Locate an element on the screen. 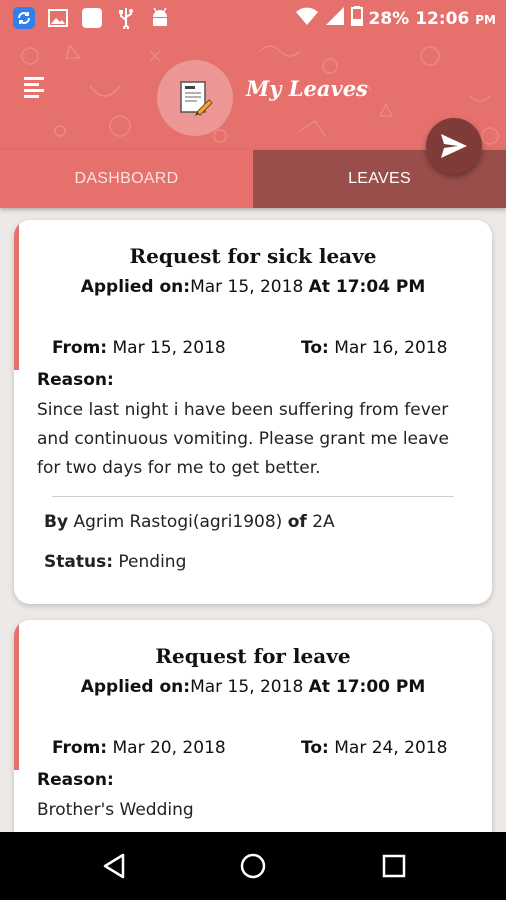 This screenshot has width=506, height=900. recents-button is located at coordinates (394, 866).